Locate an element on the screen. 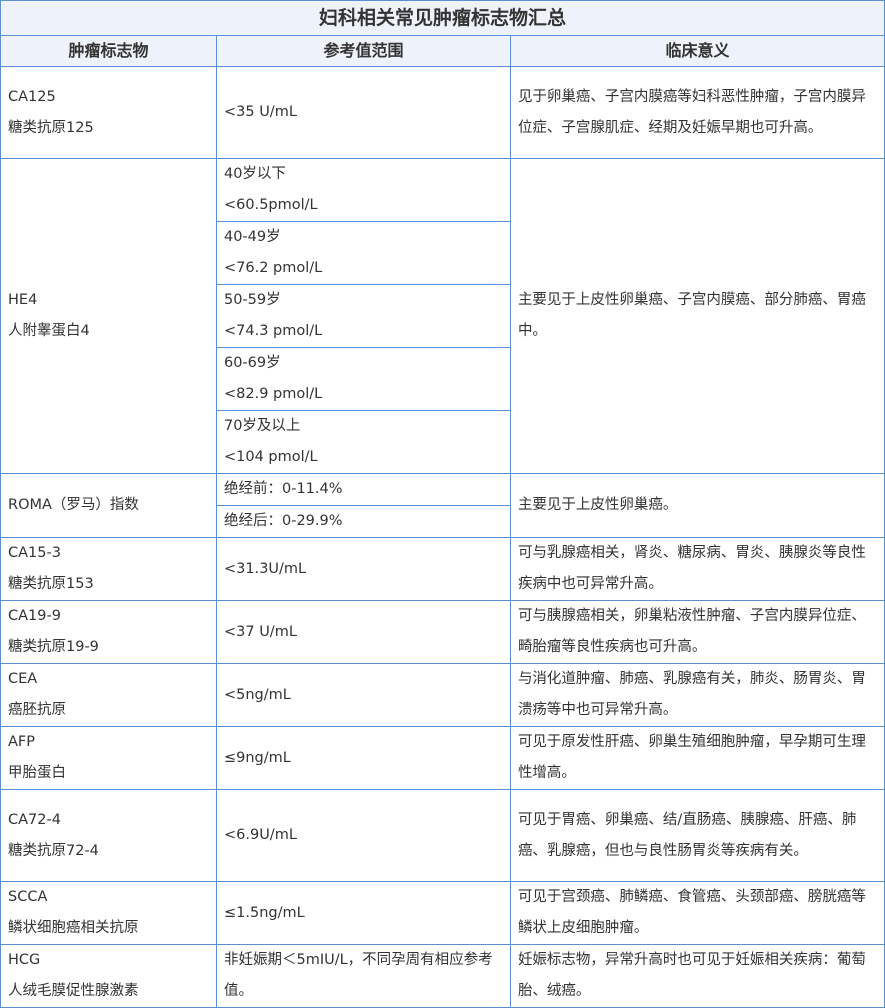  marker-cell: SCCA 鳞状细胞癌相关抗原 is located at coordinates (108, 913).